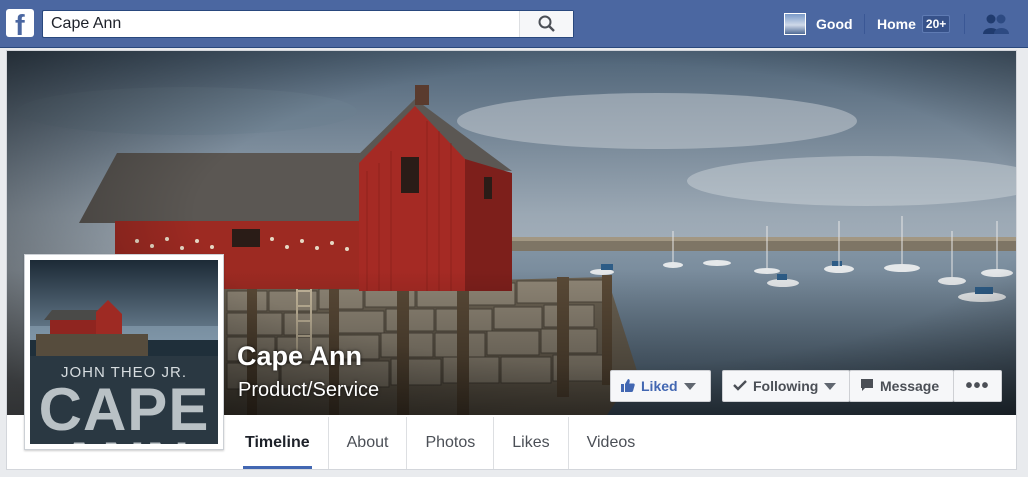  What do you see at coordinates (611, 443) in the screenshot?
I see `tab-videos: Videos` at bounding box center [611, 443].